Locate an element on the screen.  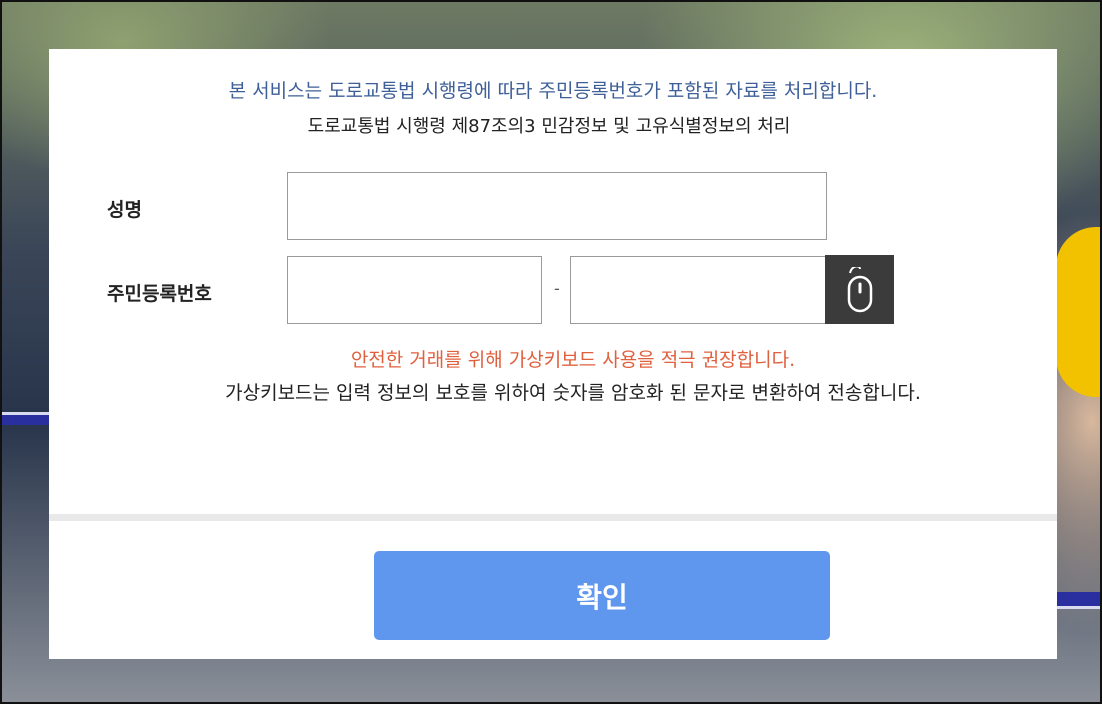
virtual-keyboard-button is located at coordinates (859, 289).